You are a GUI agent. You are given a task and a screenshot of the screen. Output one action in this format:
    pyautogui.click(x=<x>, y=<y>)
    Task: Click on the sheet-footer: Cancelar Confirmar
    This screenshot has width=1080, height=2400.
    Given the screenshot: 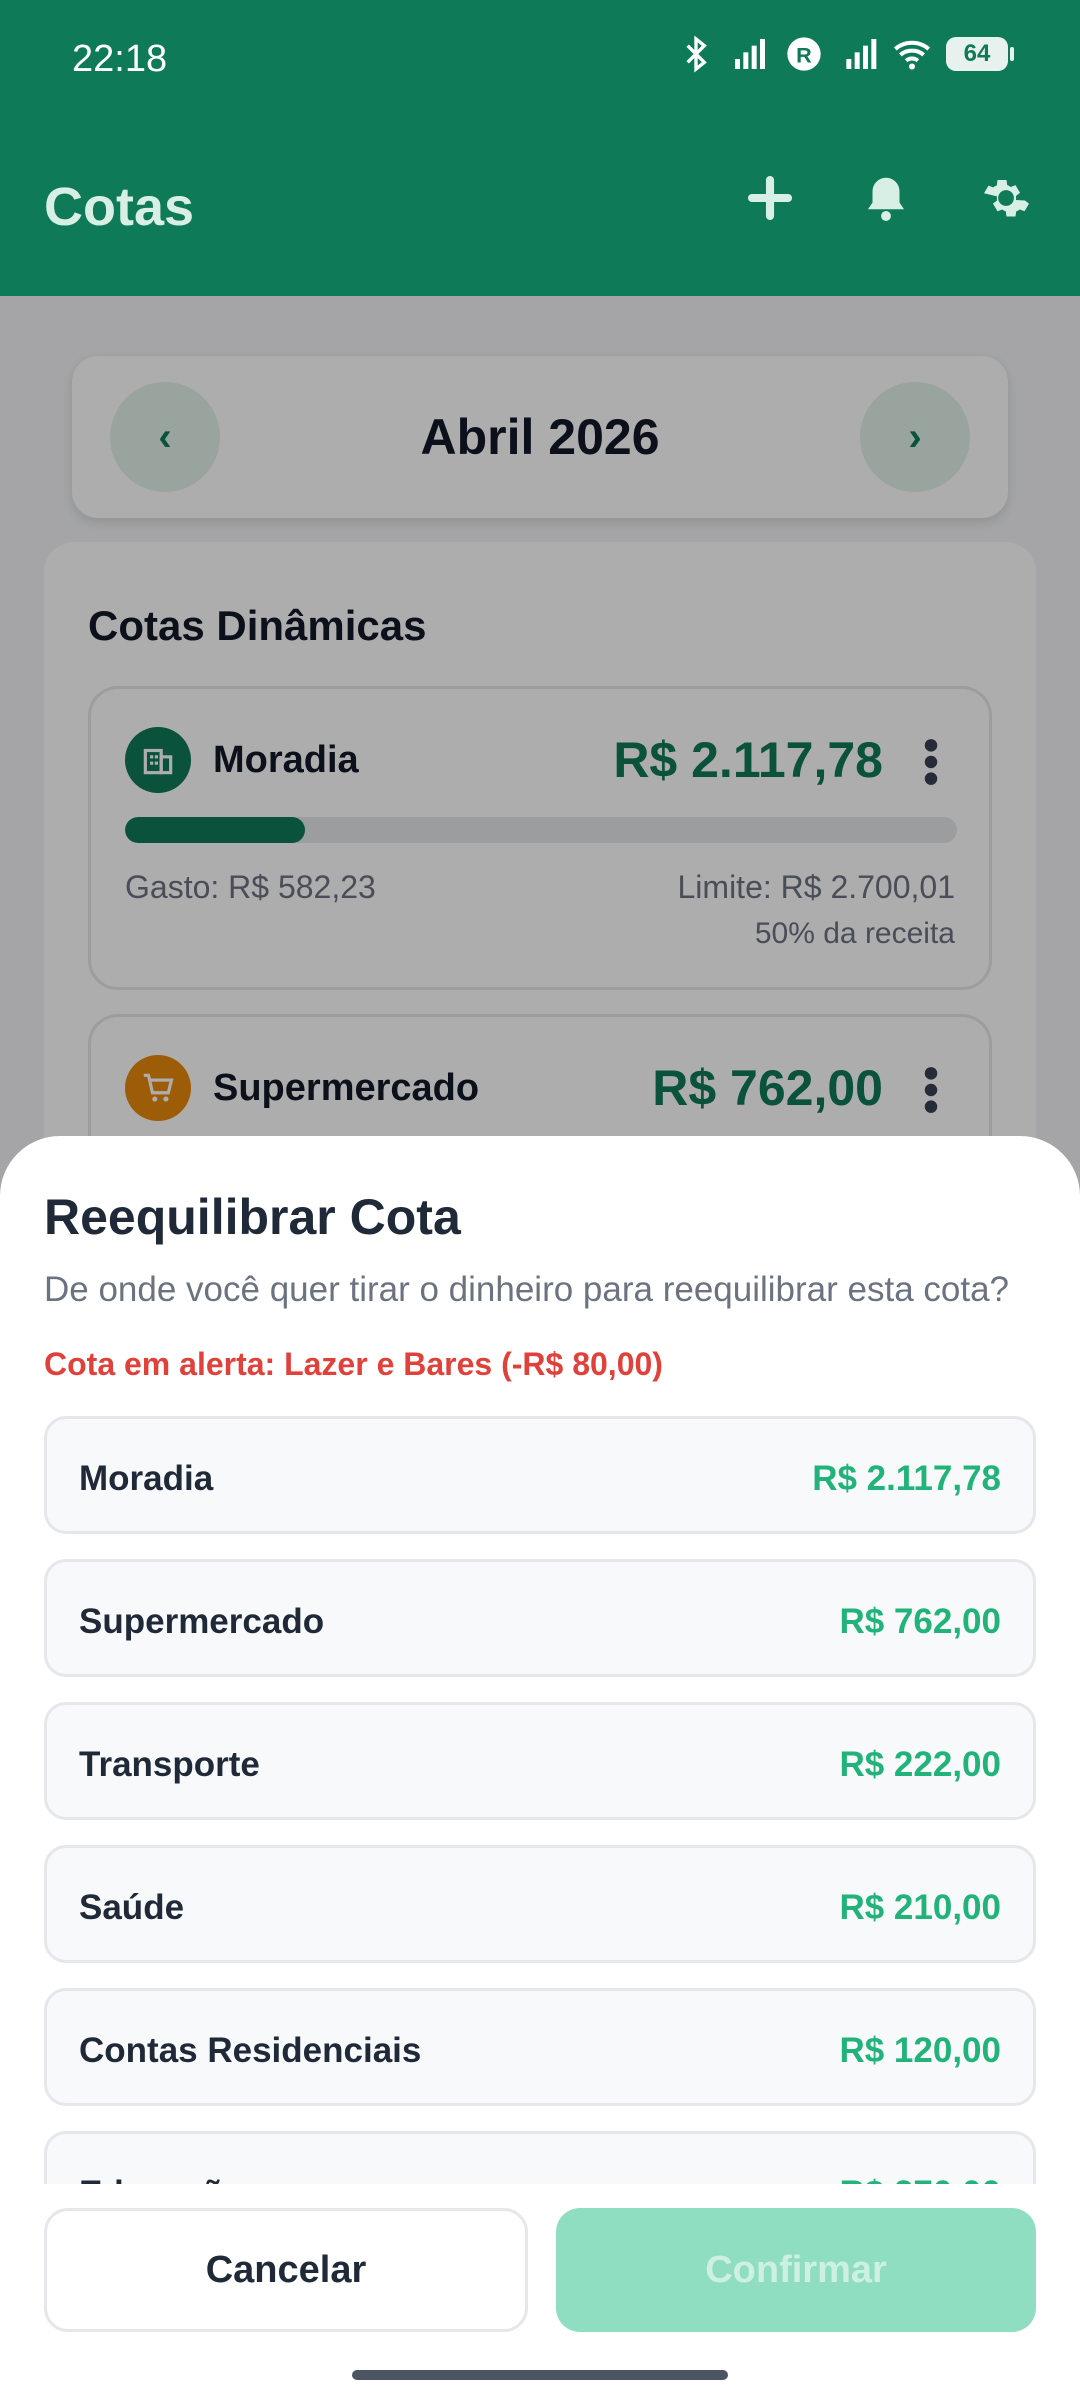 What is the action you would take?
    pyautogui.click(x=540, y=2292)
    